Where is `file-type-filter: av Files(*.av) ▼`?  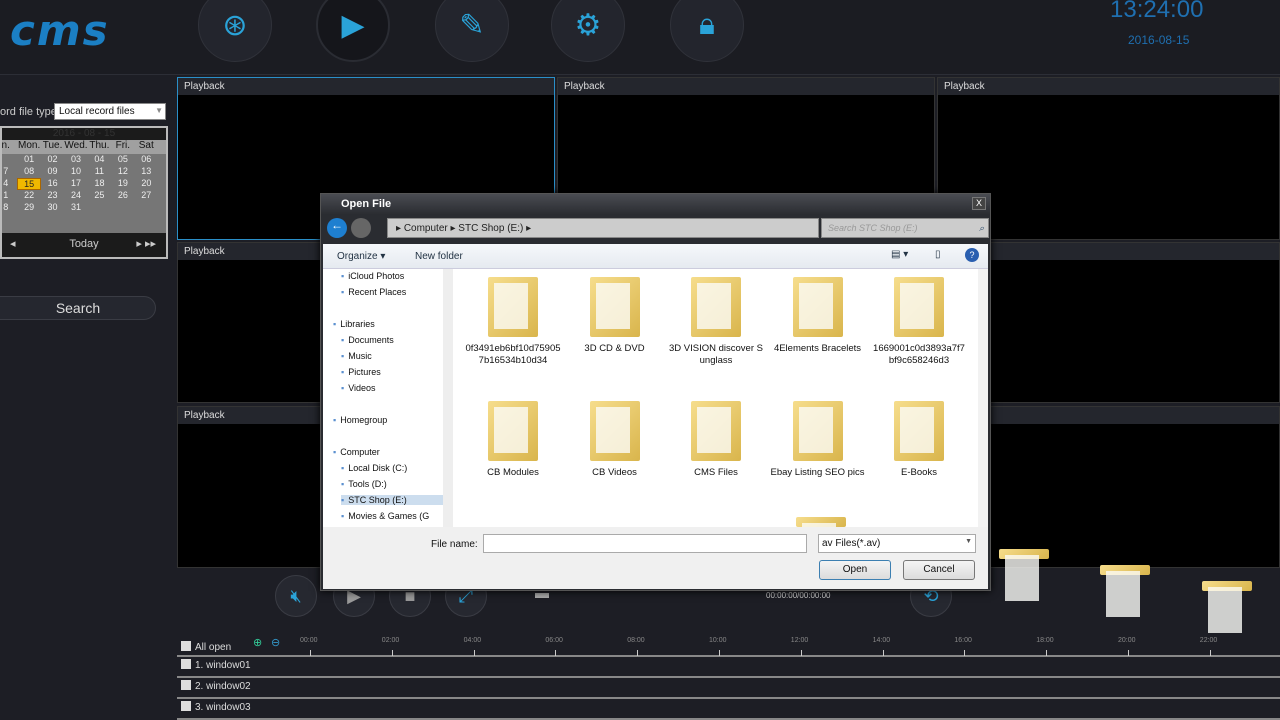
file-type-filter: av Files(*.av) ▼ is located at coordinates (897, 543).